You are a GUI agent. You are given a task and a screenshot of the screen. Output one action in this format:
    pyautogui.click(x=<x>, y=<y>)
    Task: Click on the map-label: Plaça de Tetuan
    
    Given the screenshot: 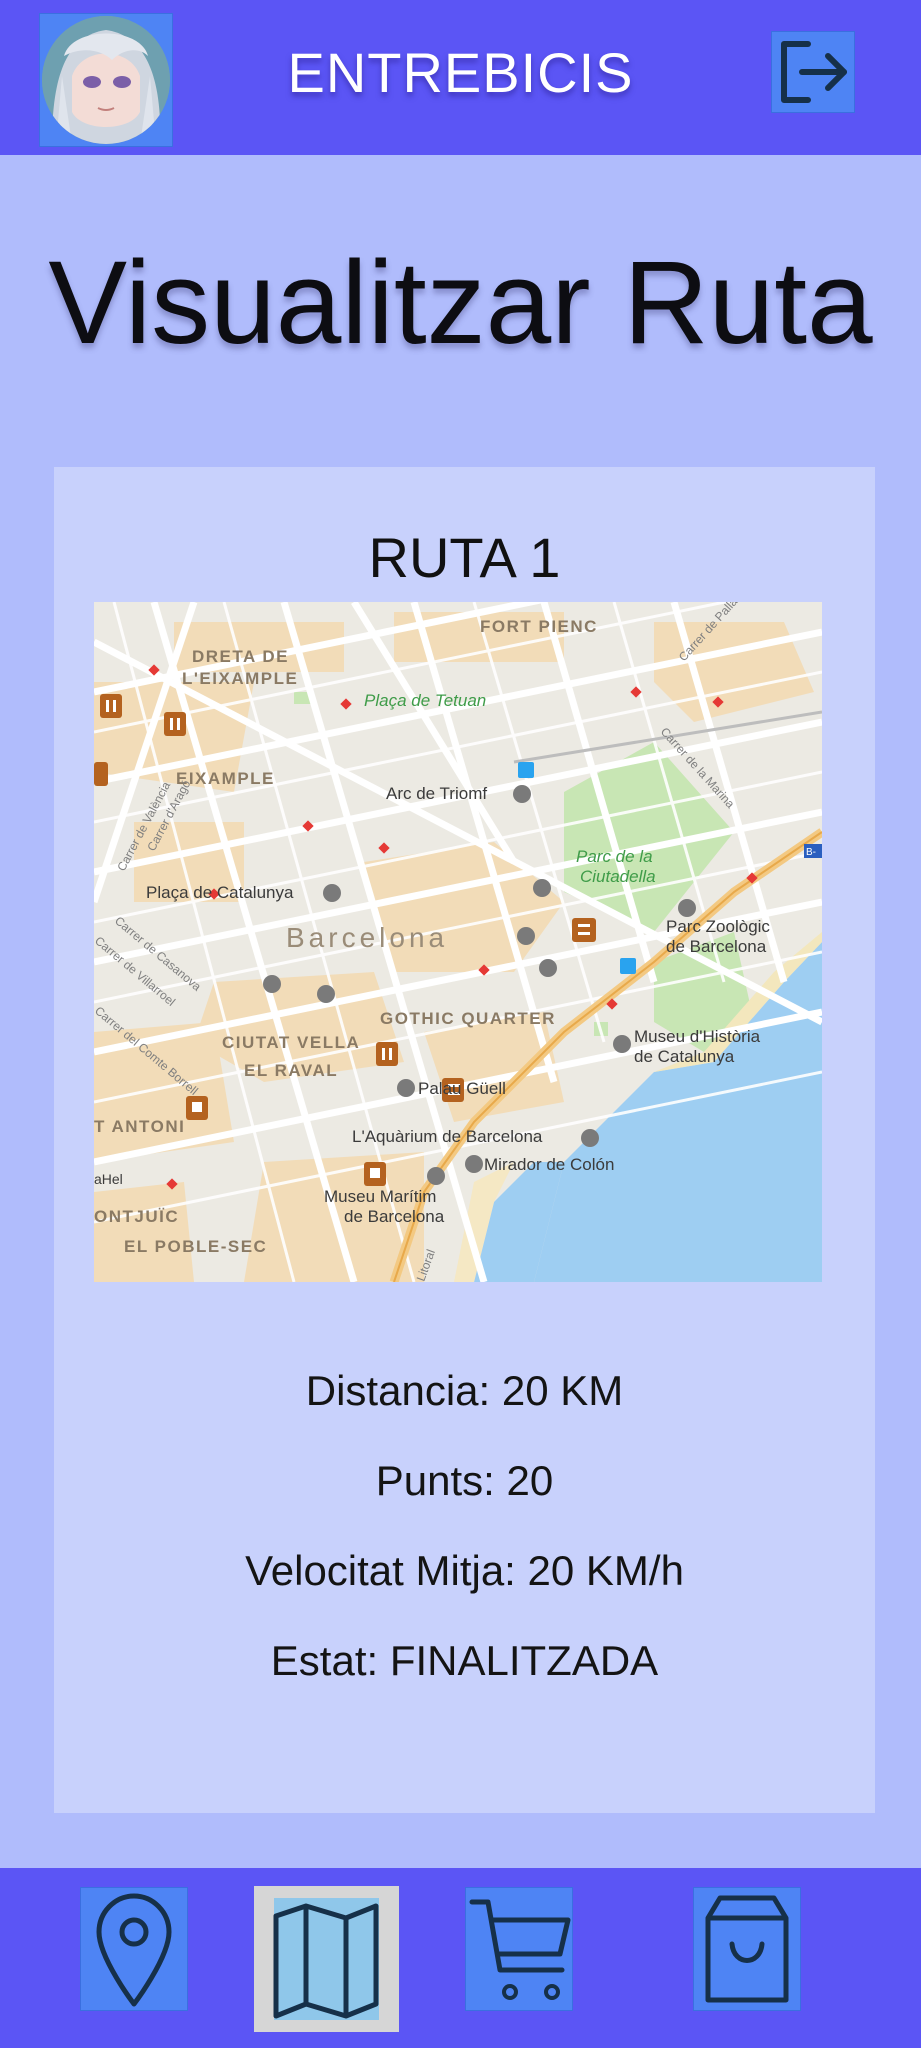 What is the action you would take?
    pyautogui.click(x=425, y=700)
    